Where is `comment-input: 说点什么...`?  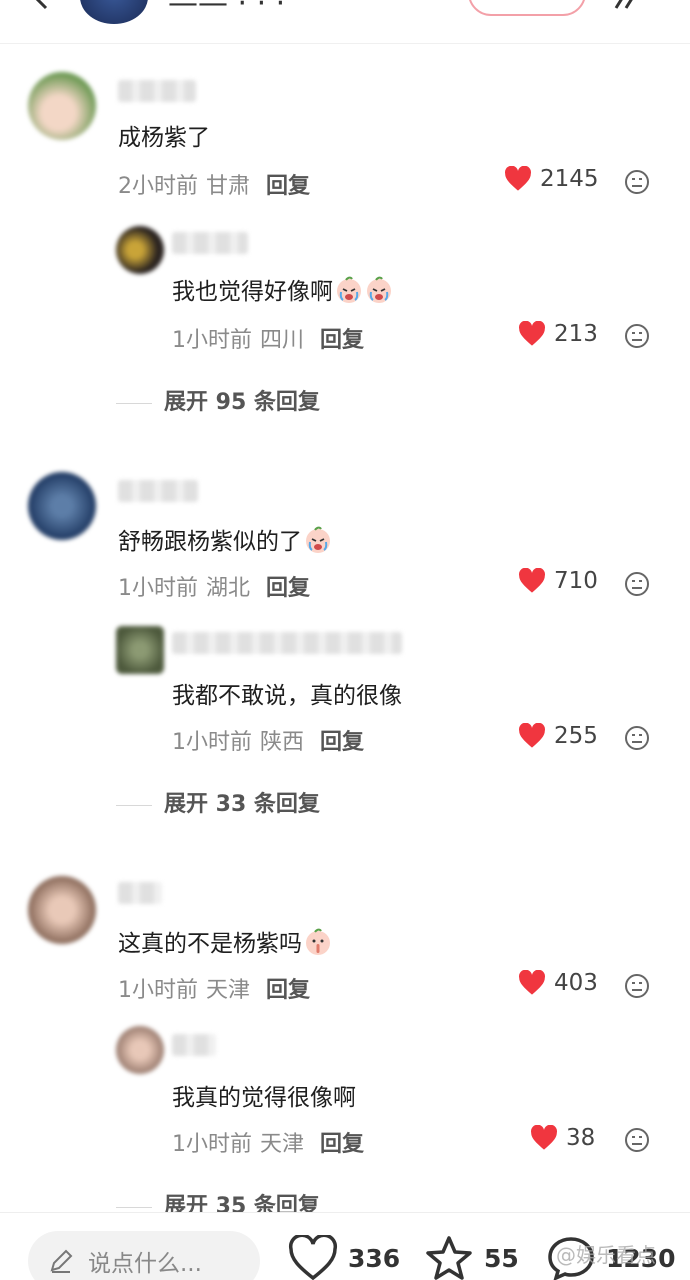 comment-input: 说点什么... is located at coordinates (144, 1255).